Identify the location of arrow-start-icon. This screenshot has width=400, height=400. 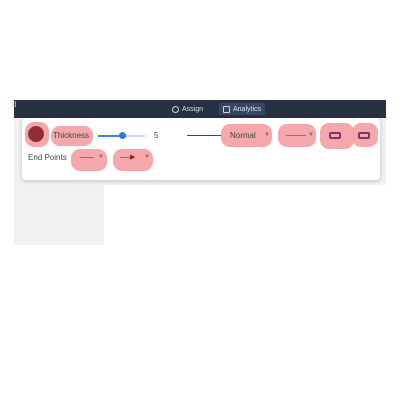
(335, 135).